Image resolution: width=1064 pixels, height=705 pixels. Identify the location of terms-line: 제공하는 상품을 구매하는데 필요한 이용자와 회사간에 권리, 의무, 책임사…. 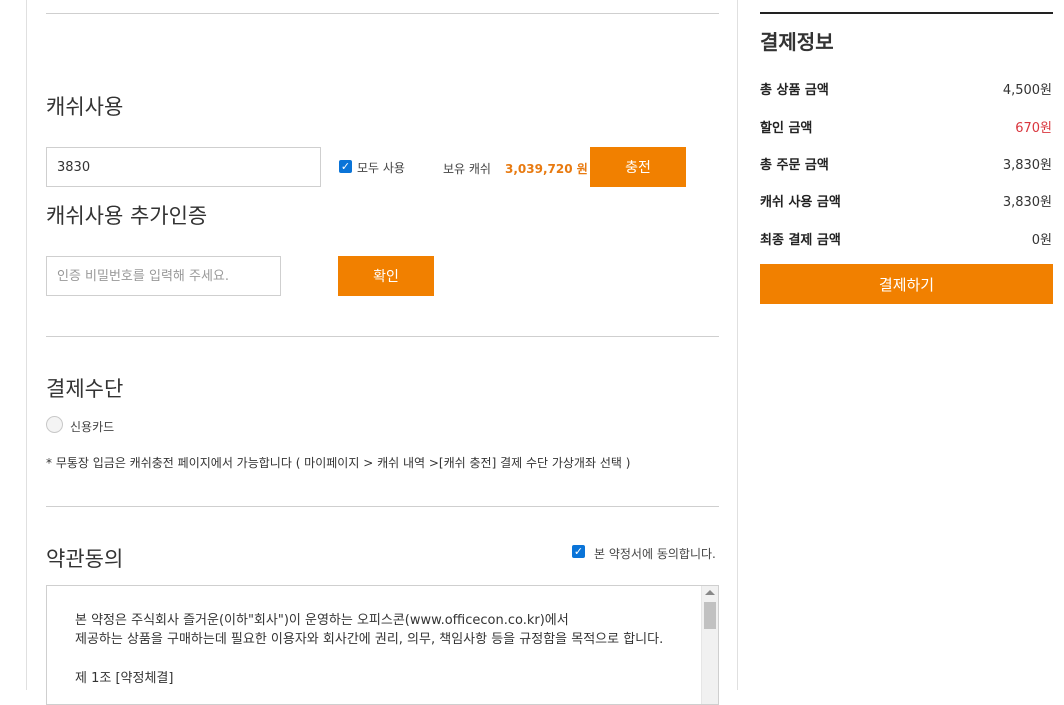
(369, 639).